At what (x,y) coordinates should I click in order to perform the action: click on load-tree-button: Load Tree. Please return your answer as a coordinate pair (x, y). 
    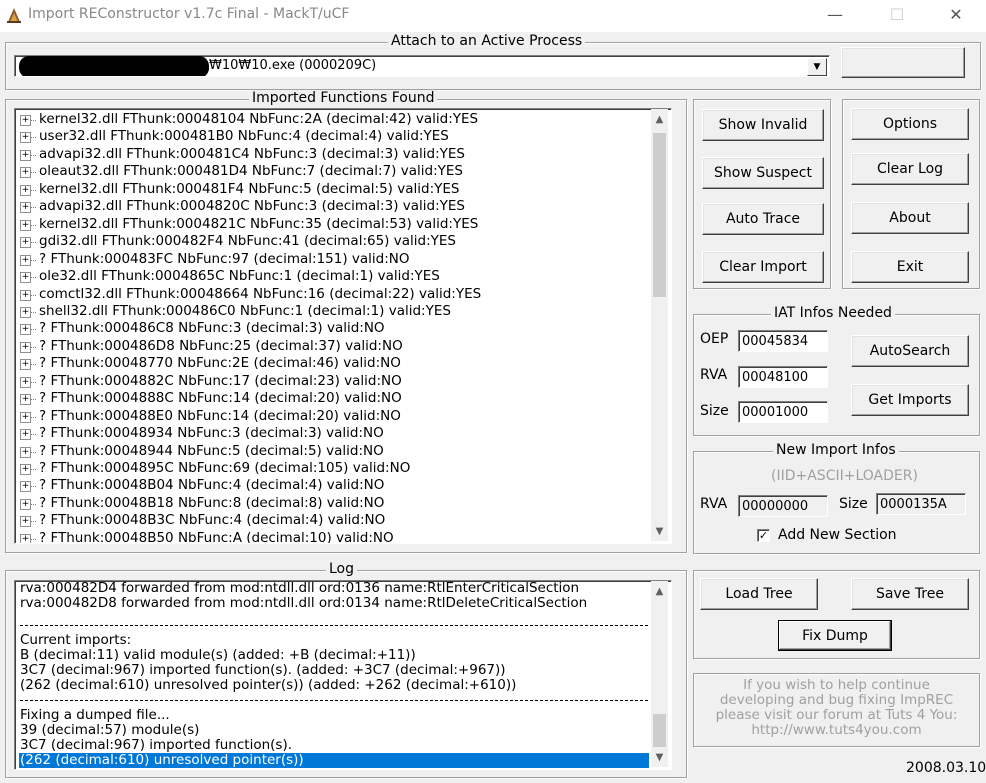
    Looking at the image, I should click on (759, 594).